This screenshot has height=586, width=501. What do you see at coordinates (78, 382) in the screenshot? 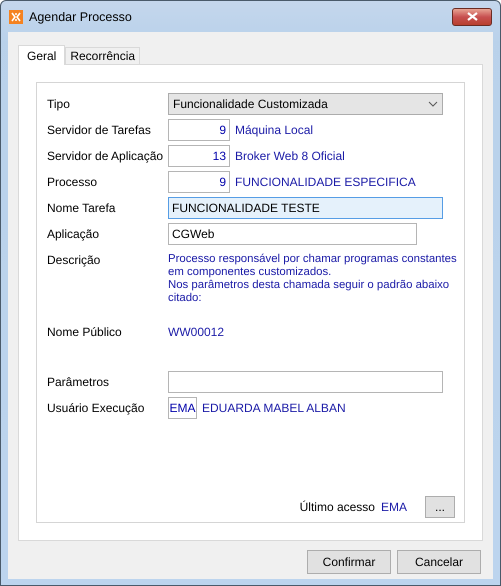
I see `field-label: Parâmetros` at bounding box center [78, 382].